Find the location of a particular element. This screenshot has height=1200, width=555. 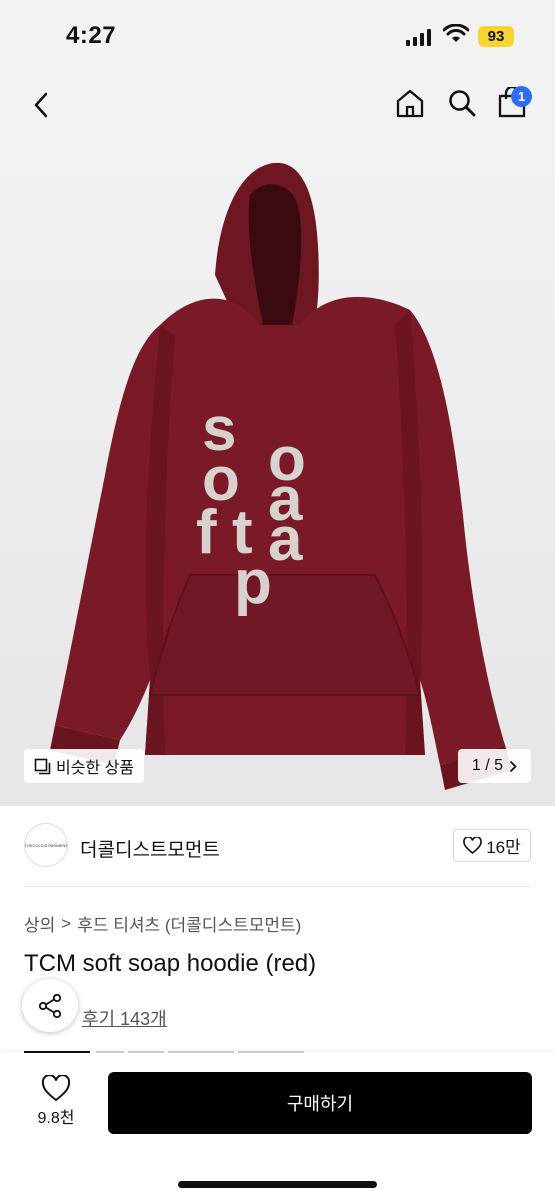

status-time: 4:27 is located at coordinates (91, 35).